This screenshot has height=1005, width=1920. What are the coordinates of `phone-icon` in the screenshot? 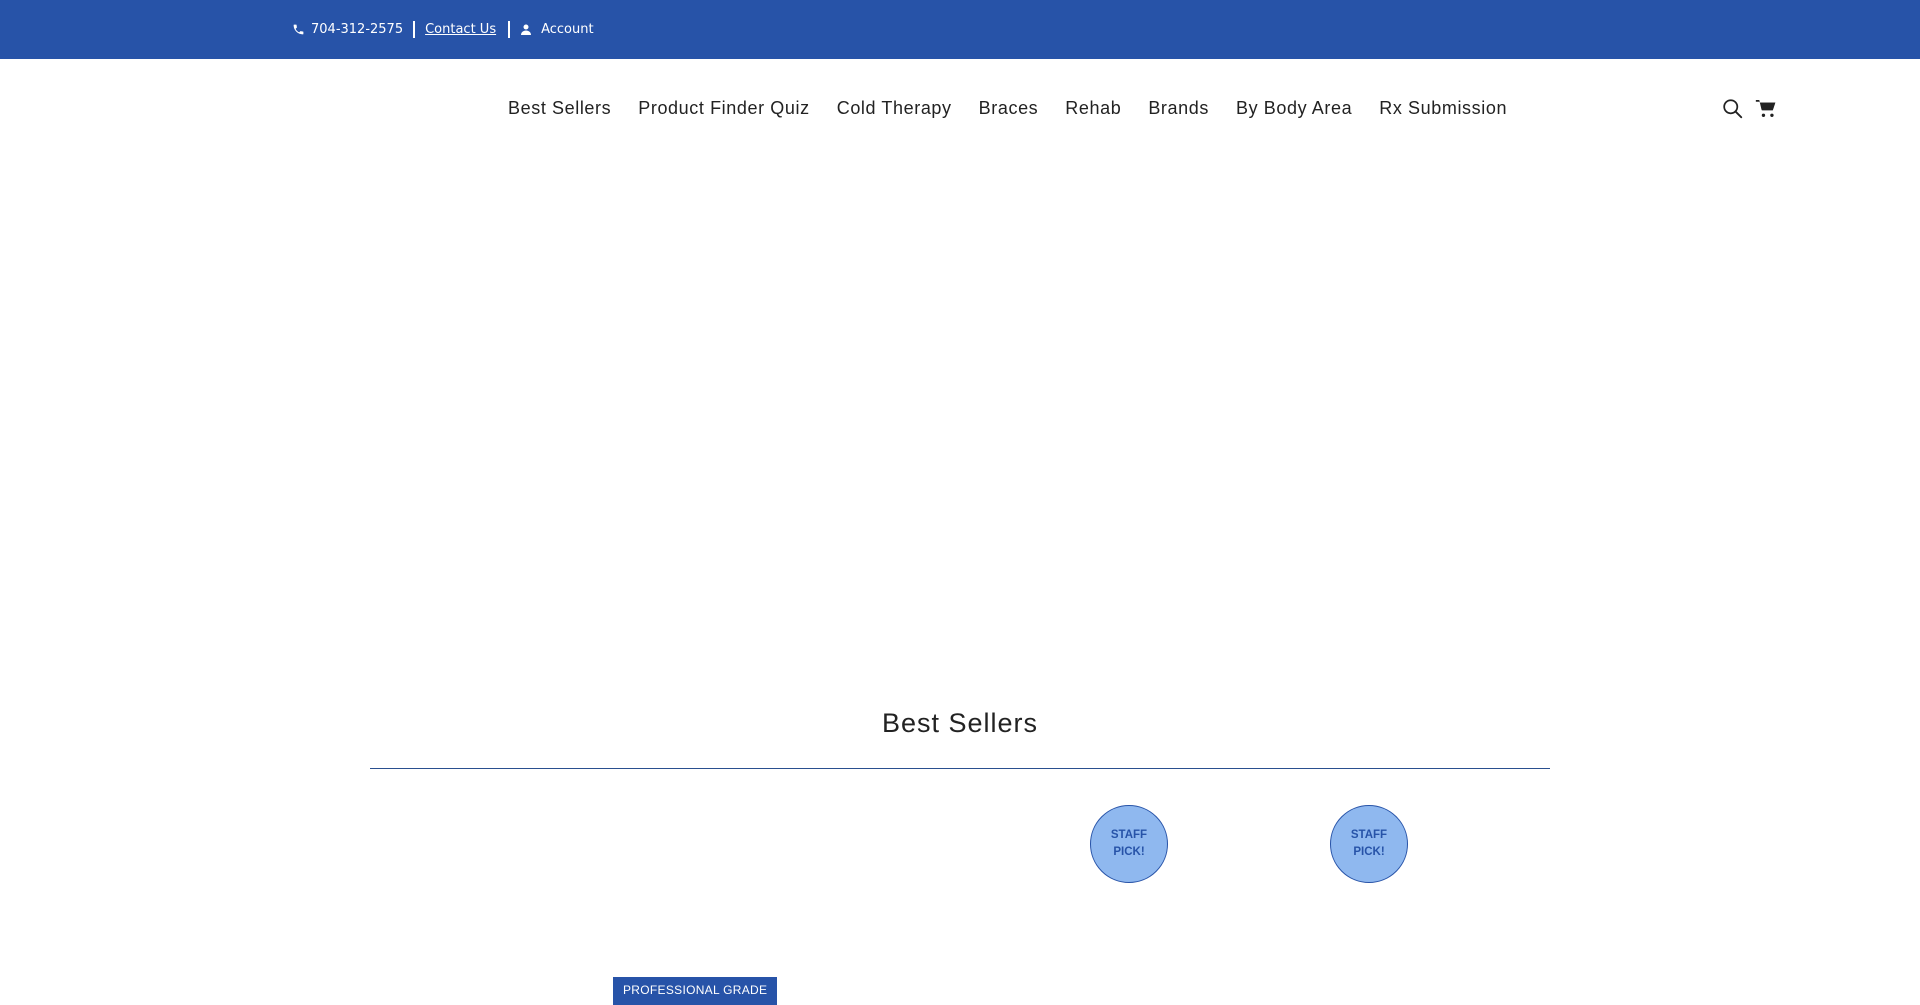 It's located at (298, 29).